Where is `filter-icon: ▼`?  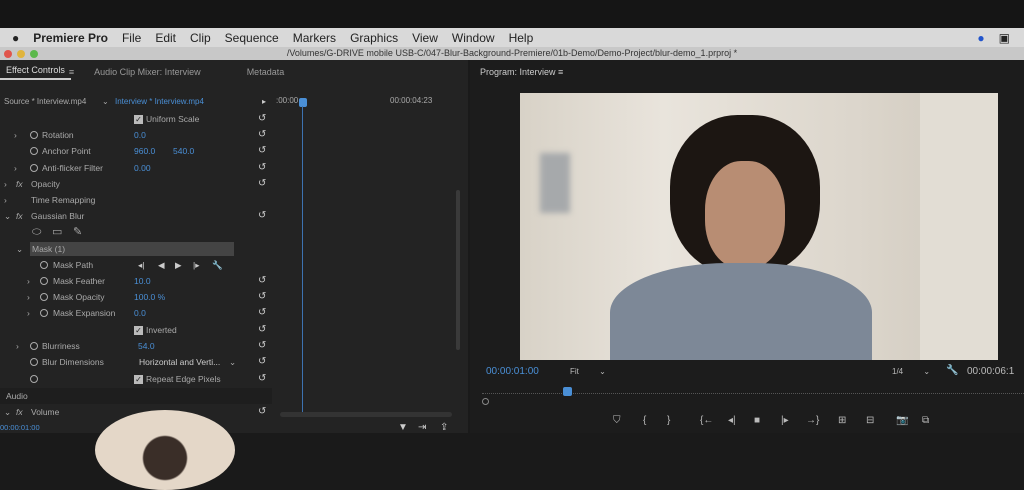
filter-icon: ▼ is located at coordinates (403, 427).